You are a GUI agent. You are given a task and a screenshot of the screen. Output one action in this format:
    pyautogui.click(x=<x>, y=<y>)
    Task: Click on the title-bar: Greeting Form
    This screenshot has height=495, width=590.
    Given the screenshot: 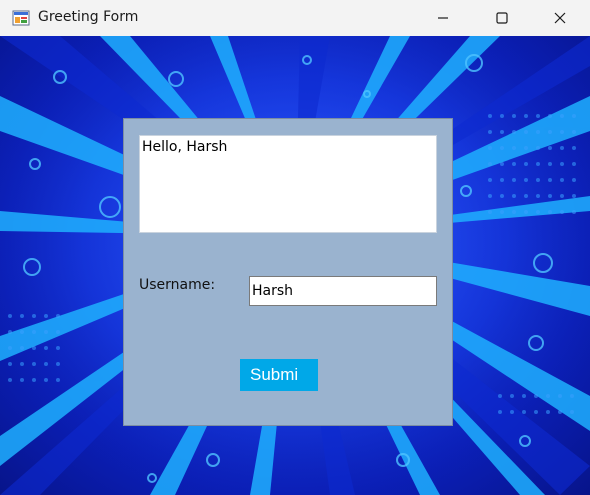 What is the action you would take?
    pyautogui.click(x=295, y=18)
    